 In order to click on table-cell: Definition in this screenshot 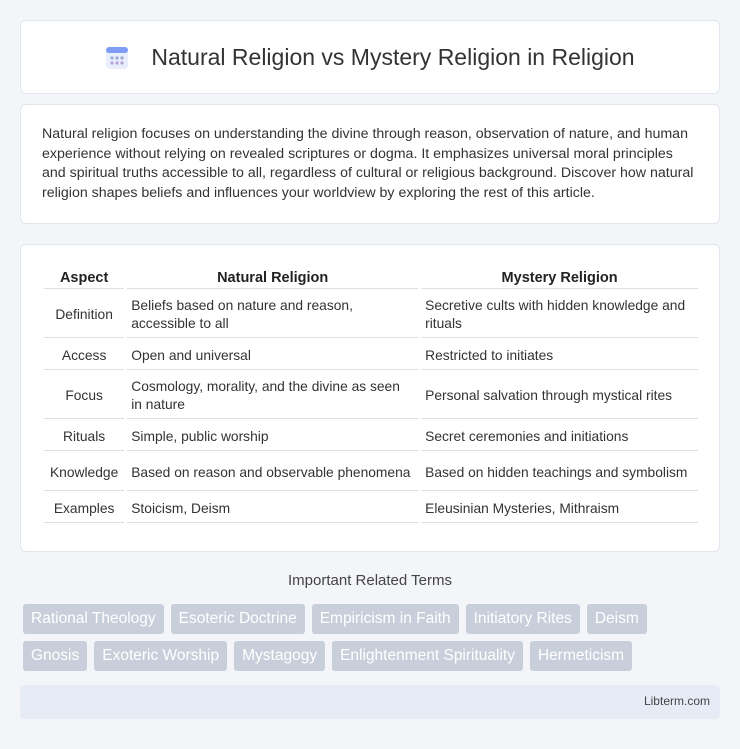, I will do `click(84, 314)`.